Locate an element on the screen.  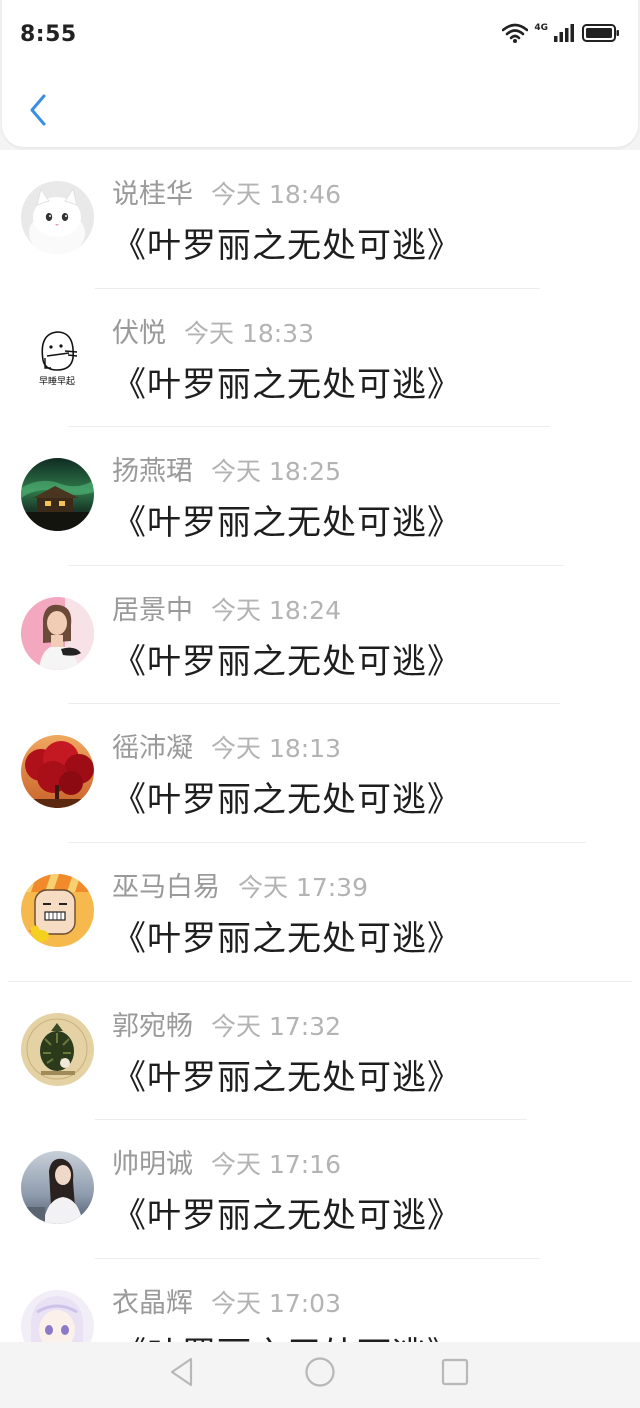
list-item: 衣晶辉 今天 17:03 《叶罗丽之无处可逃》 is located at coordinates (320, 1300).